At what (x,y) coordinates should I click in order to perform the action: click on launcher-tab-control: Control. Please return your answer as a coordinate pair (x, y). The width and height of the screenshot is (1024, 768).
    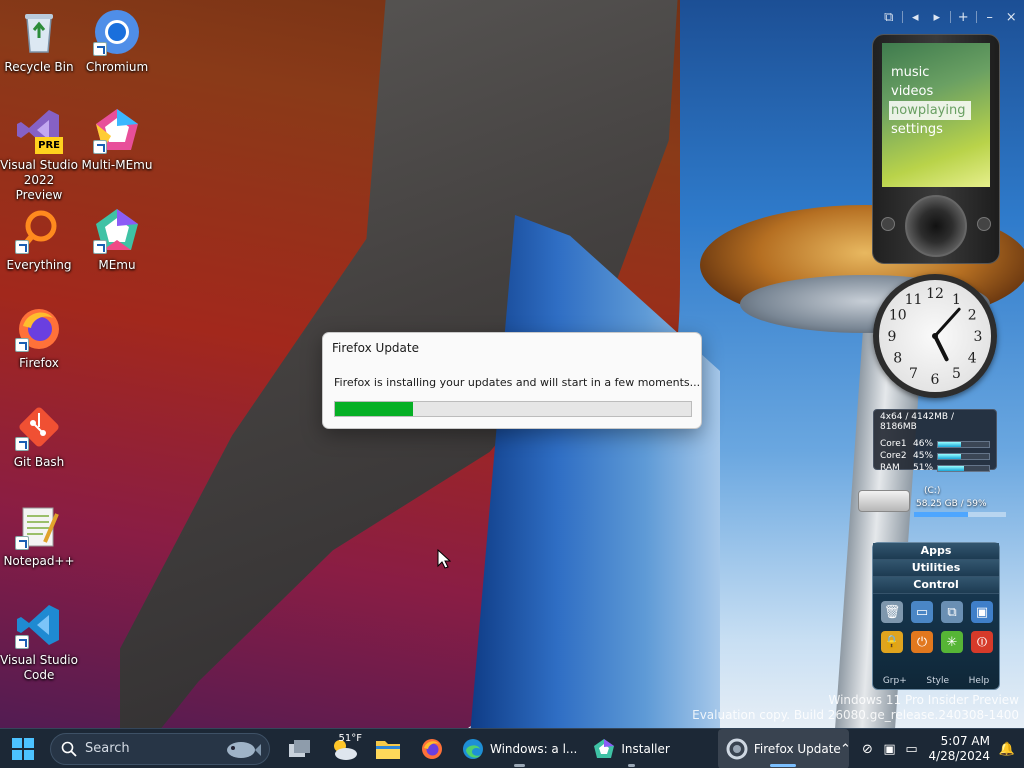
    Looking at the image, I should click on (936, 585).